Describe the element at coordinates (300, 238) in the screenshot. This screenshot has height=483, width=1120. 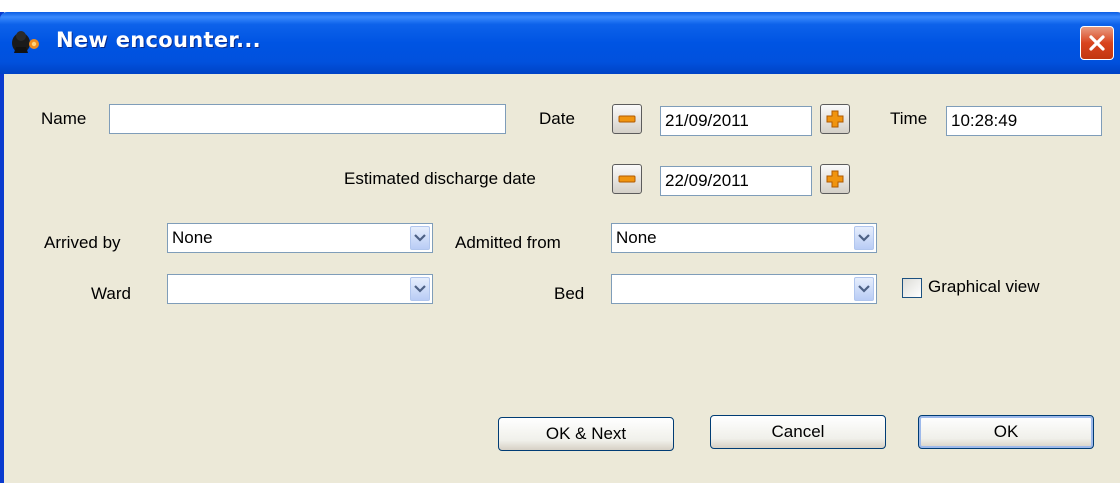
I see `arrived-by-select: None` at that location.